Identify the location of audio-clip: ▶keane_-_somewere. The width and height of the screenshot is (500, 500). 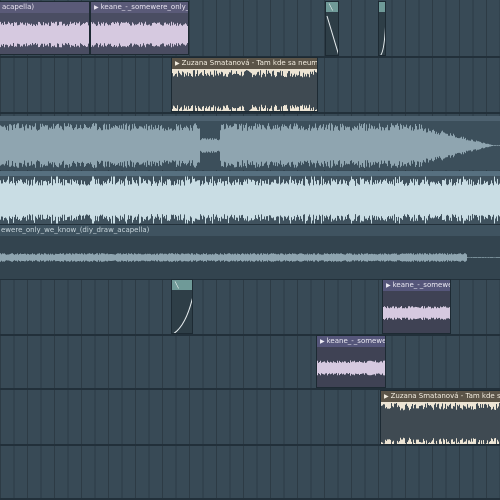
(416, 306).